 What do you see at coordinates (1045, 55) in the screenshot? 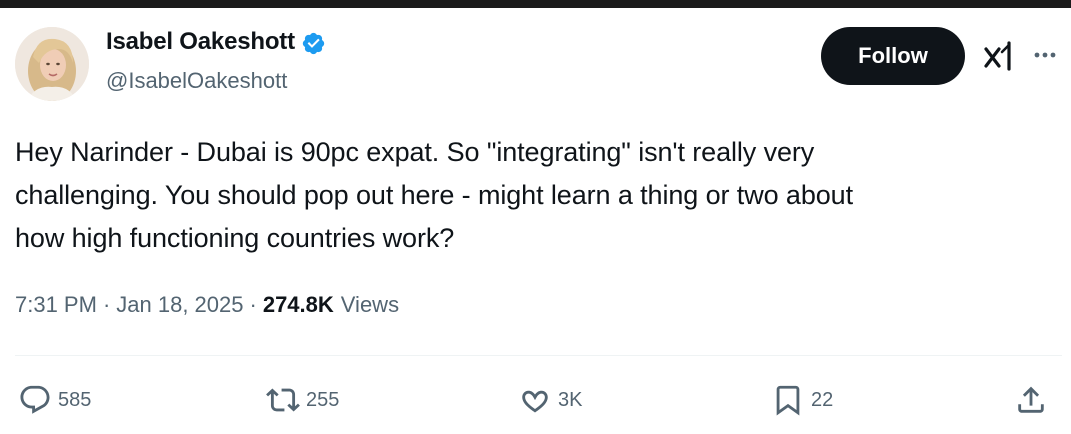
I see `more-icon` at bounding box center [1045, 55].